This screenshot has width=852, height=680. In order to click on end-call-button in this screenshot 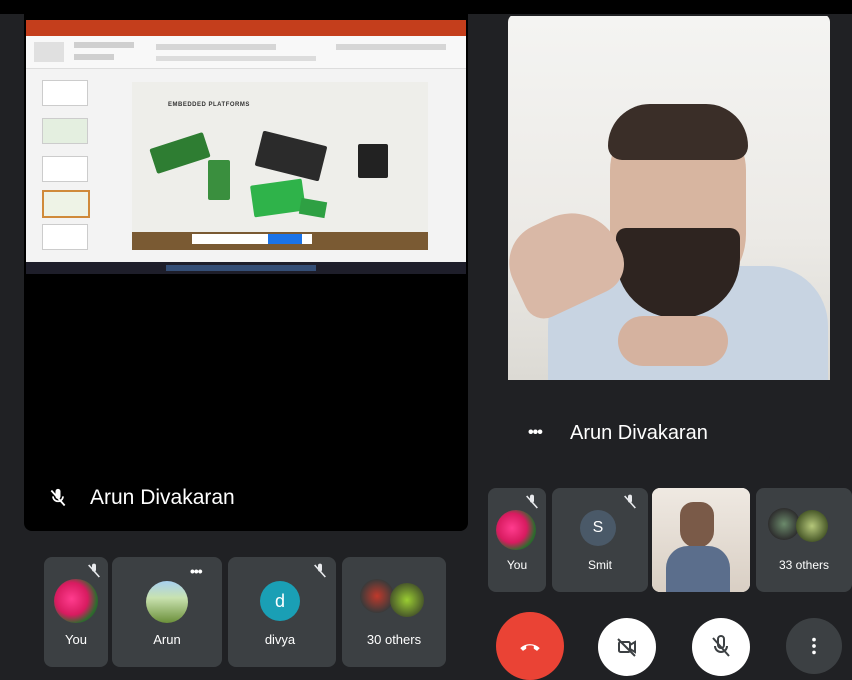, I will do `click(530, 646)`.